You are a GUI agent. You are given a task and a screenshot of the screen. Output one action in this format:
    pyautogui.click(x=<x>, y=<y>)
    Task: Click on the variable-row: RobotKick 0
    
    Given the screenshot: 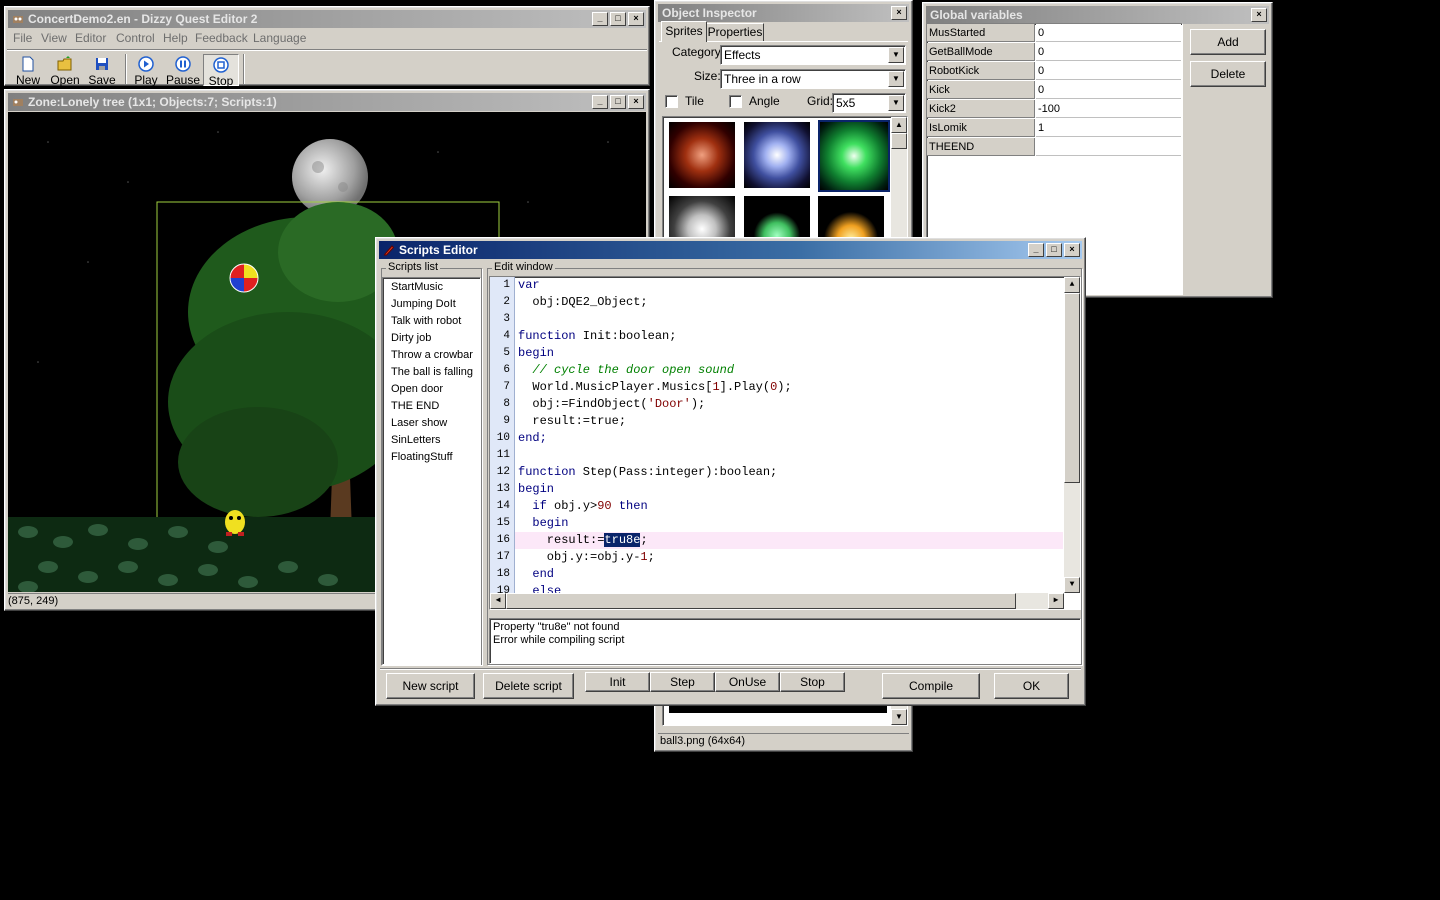 What is the action you would take?
    pyautogui.click(x=1054, y=71)
    